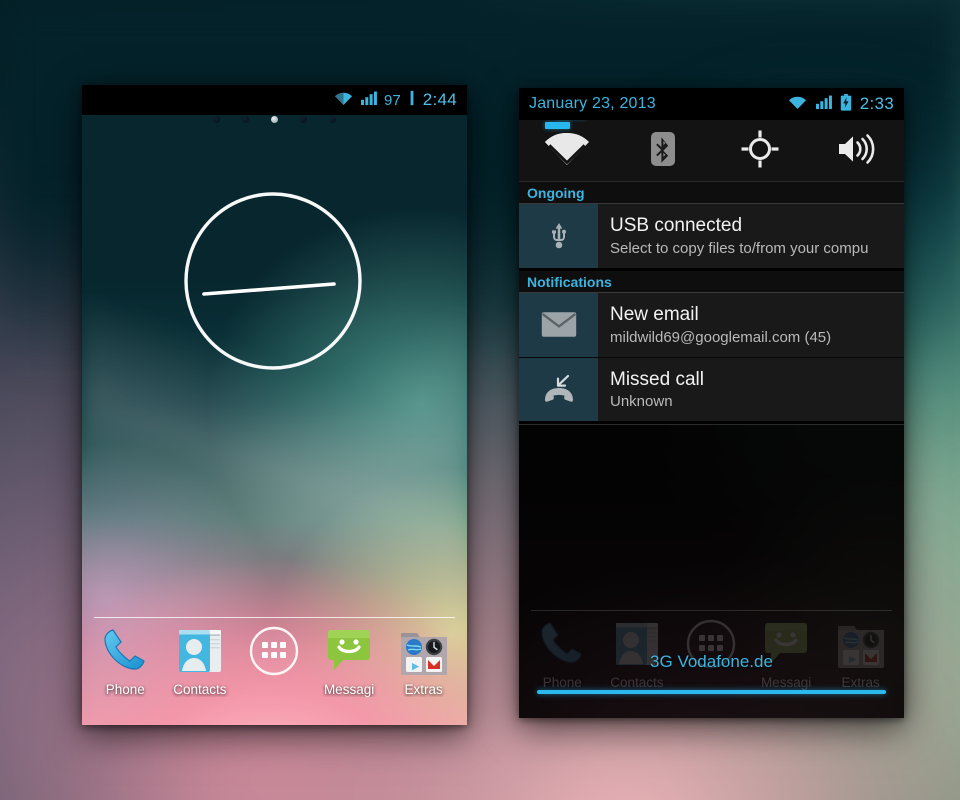 The height and width of the screenshot is (800, 960). What do you see at coordinates (558, 389) in the screenshot?
I see `missed-call-icon` at bounding box center [558, 389].